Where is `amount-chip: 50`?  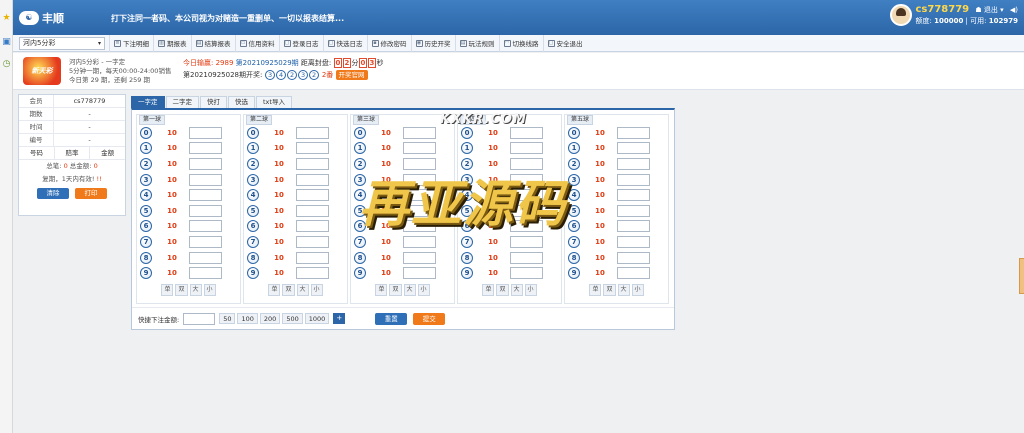
amount-chip: 50 is located at coordinates (227, 318).